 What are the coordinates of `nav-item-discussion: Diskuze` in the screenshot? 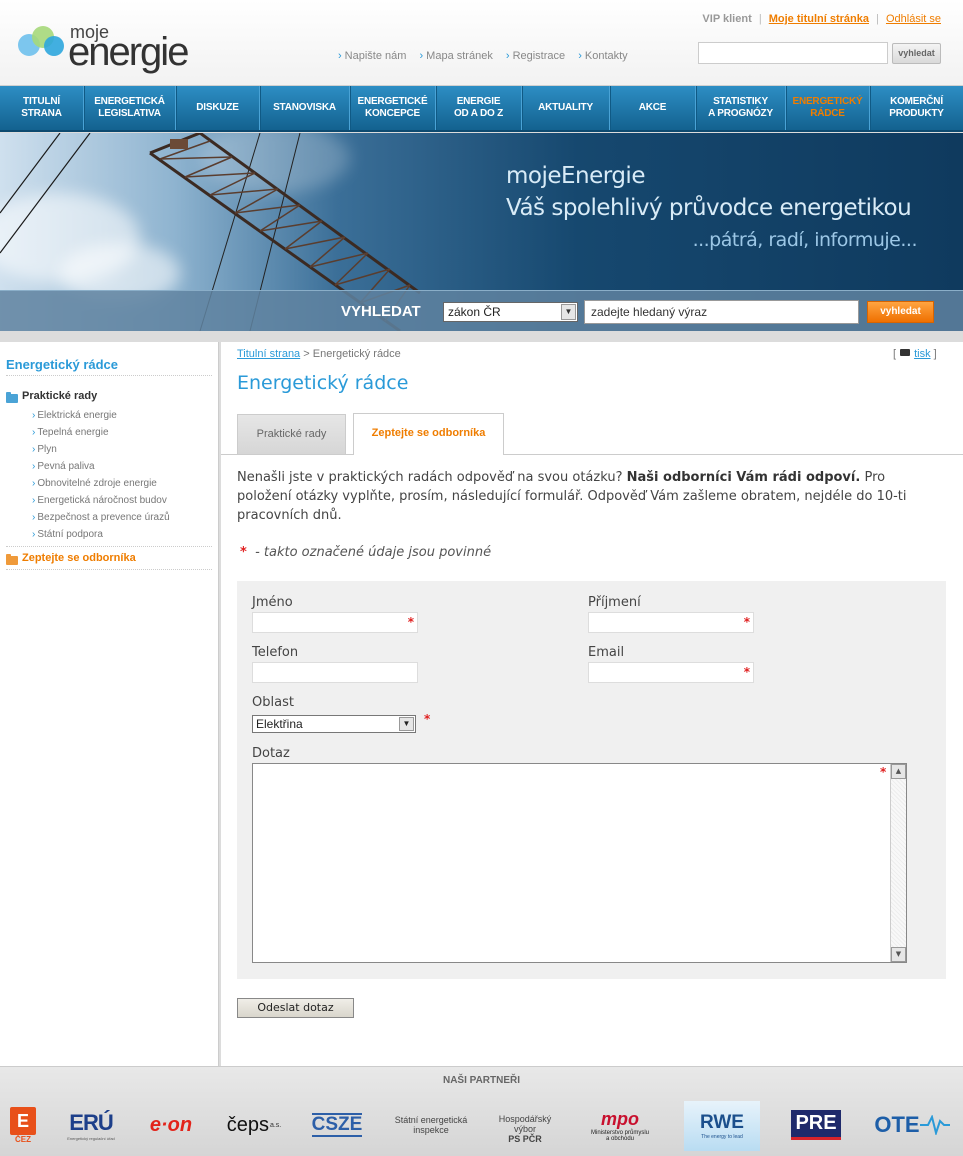 It's located at (218, 108).